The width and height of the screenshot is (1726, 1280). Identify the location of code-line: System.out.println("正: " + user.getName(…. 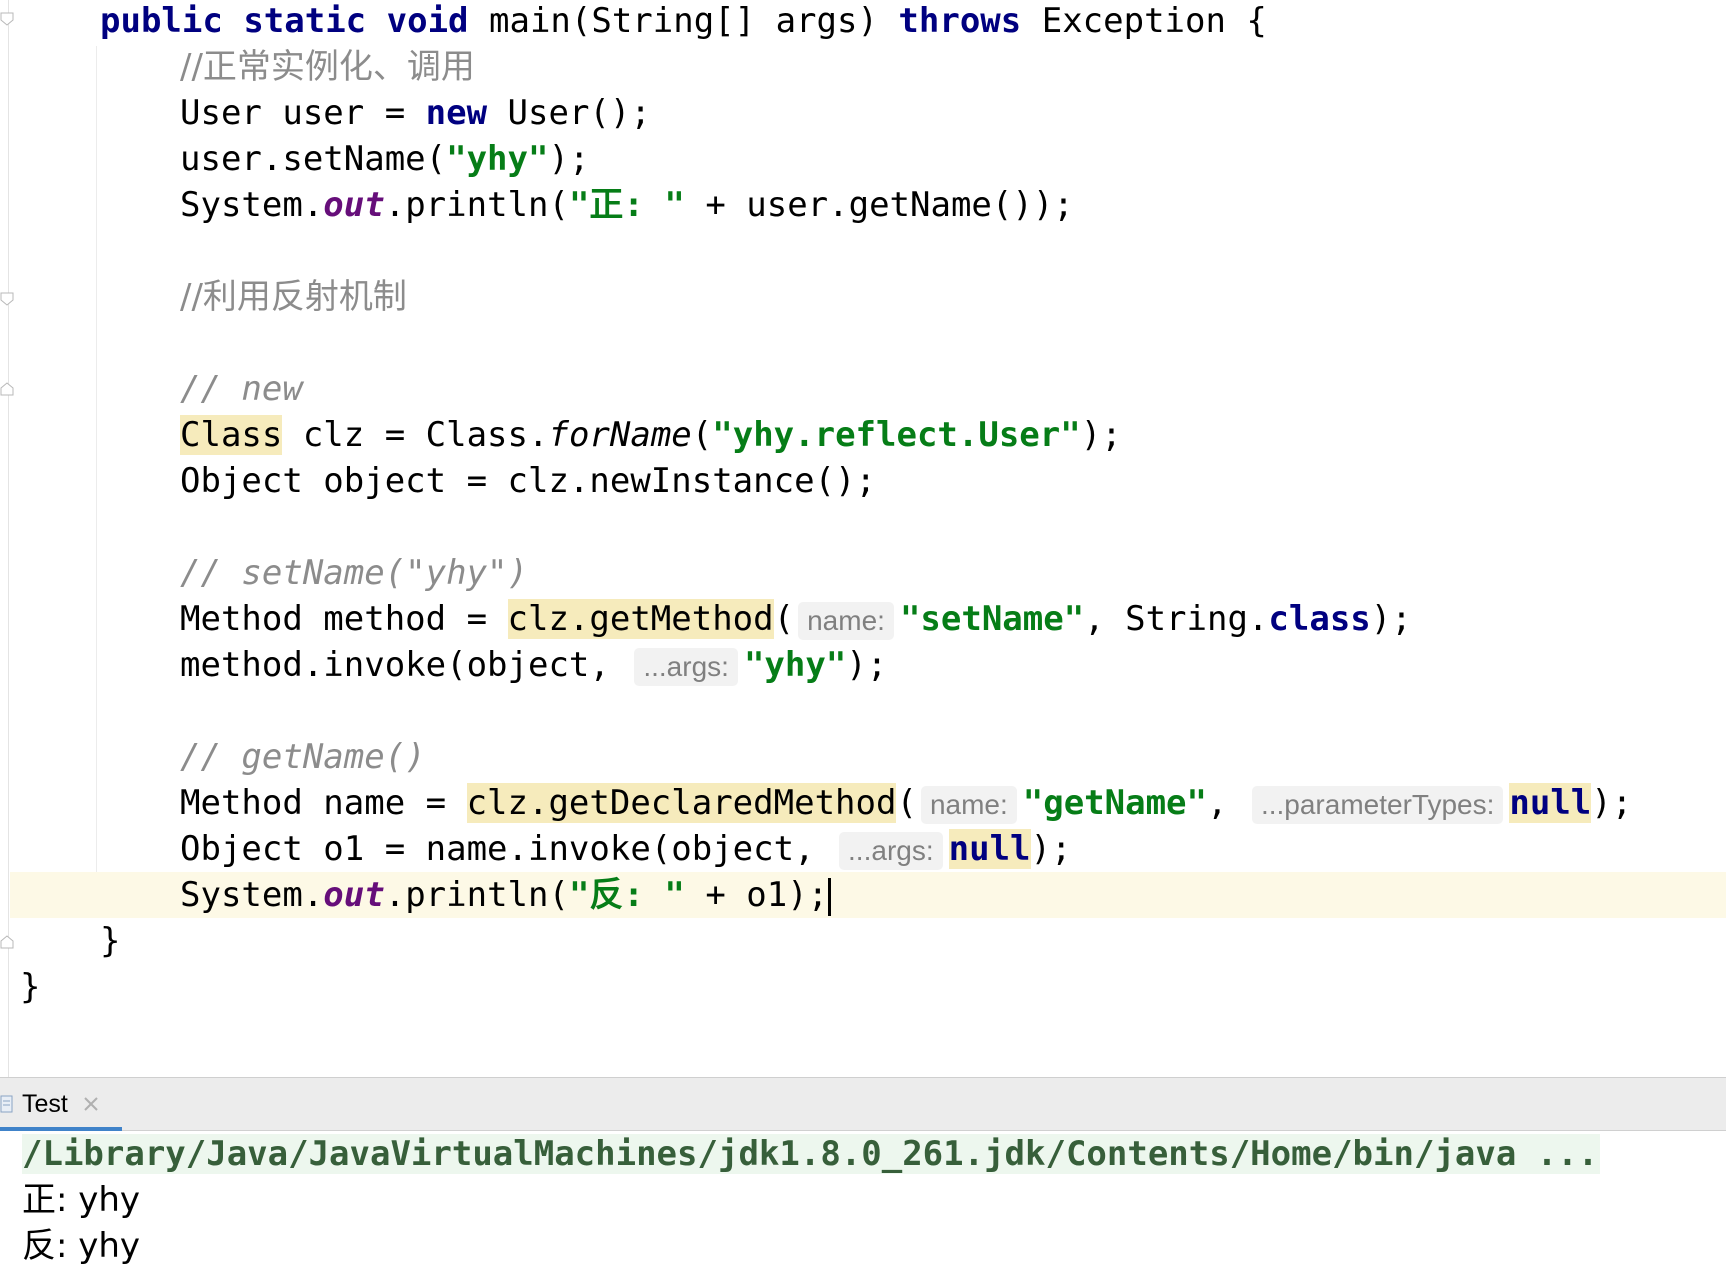
(627, 205).